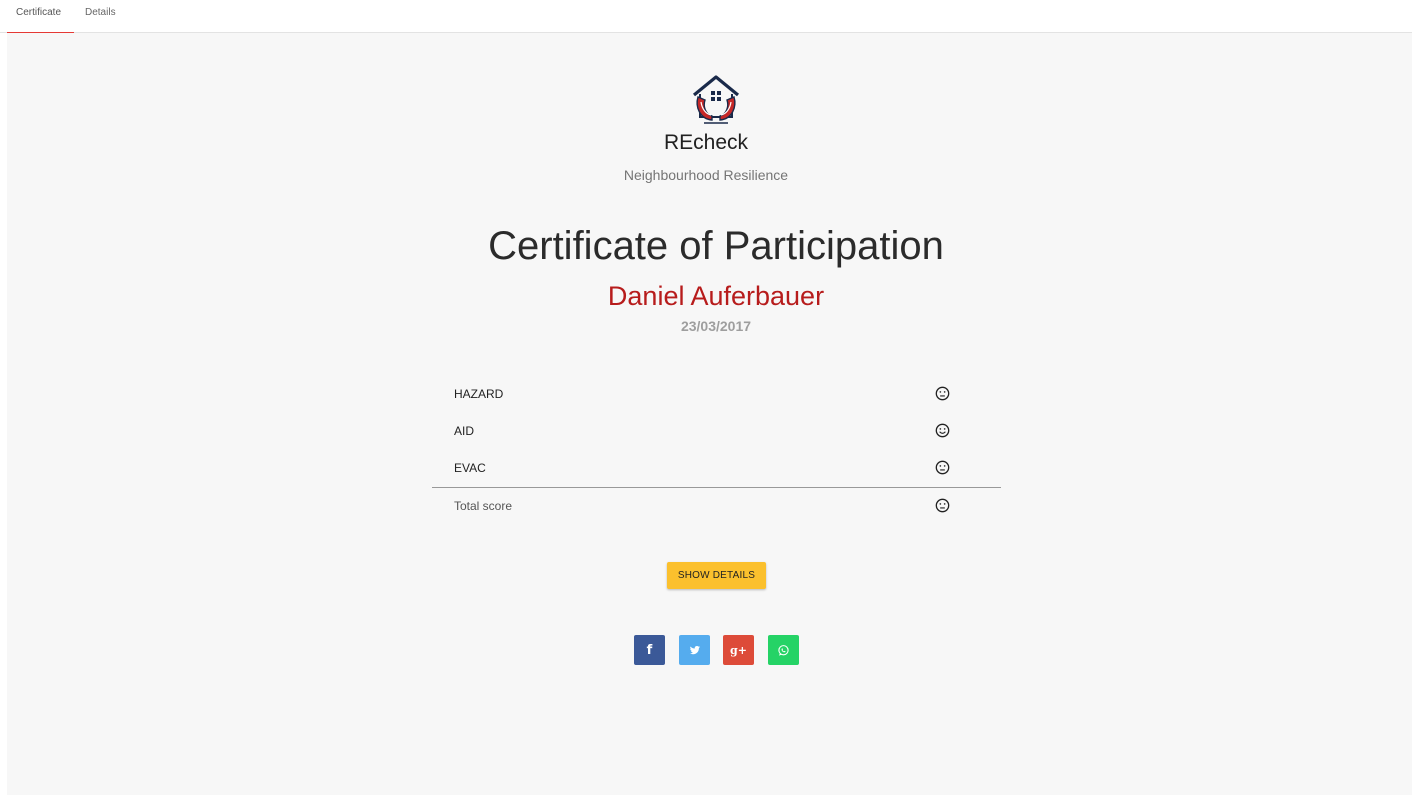 The image size is (1412, 795). What do you see at coordinates (716, 246) in the screenshot?
I see `certificate-title: Certificate of Participation` at bounding box center [716, 246].